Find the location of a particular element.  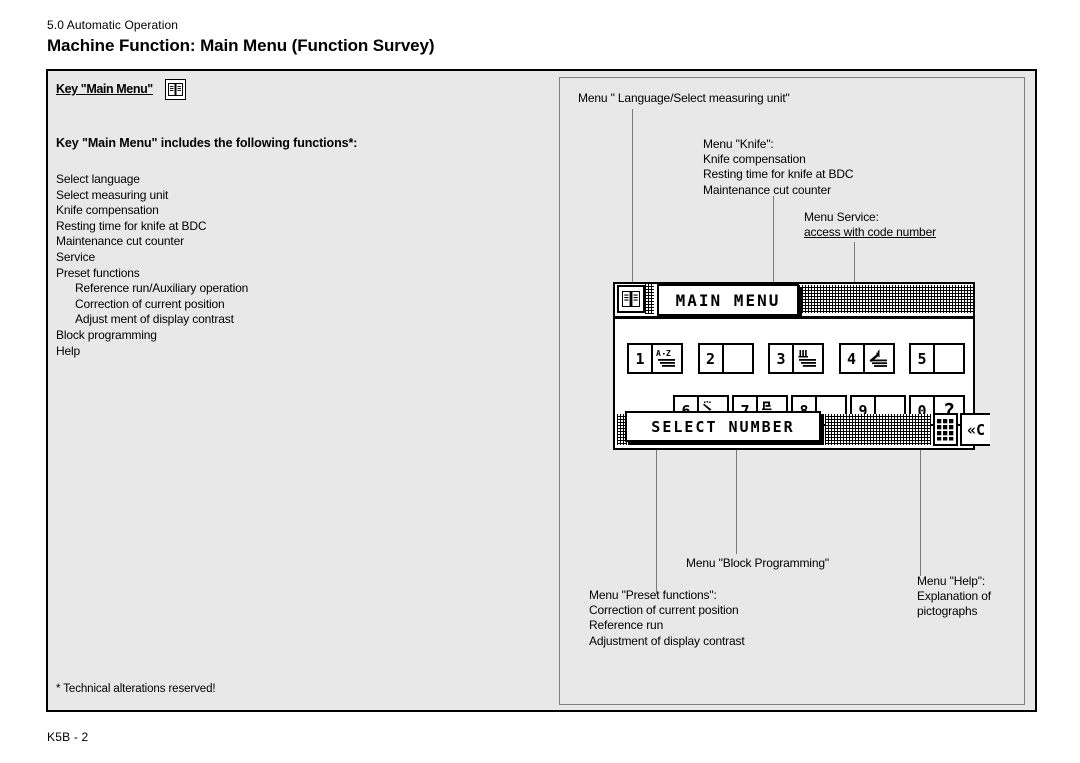

clear-backspace-icon: «C is located at coordinates (975, 429).